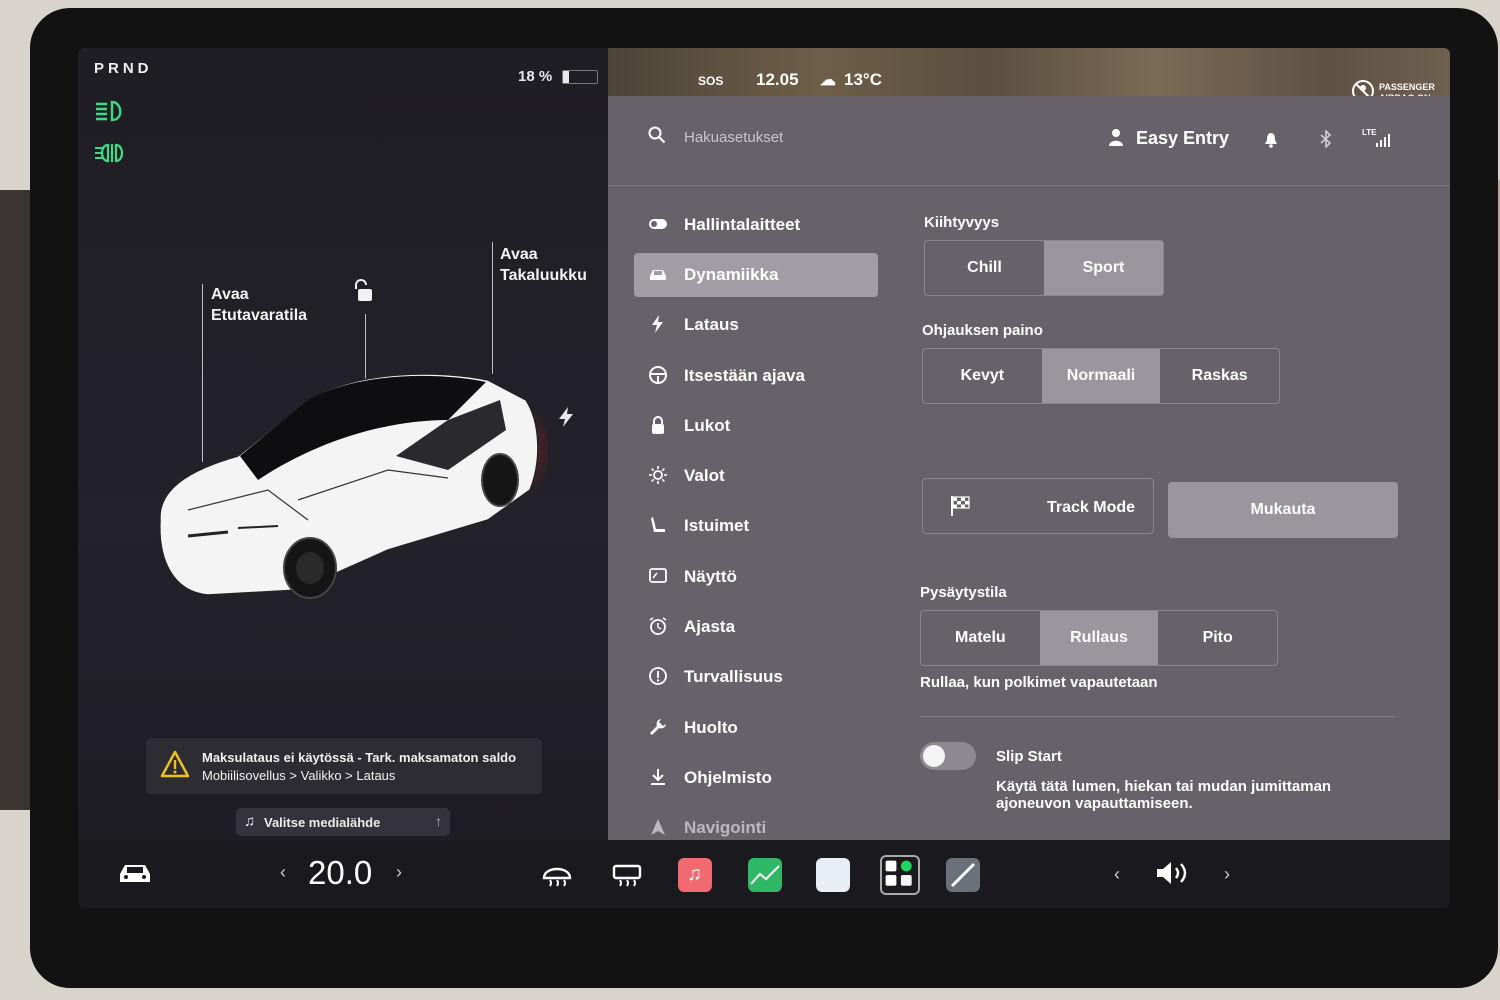 Image resolution: width=1500 pixels, height=1000 pixels. Describe the element at coordinates (707, 425) in the screenshot. I see `nav-item-label: Lukot` at that location.